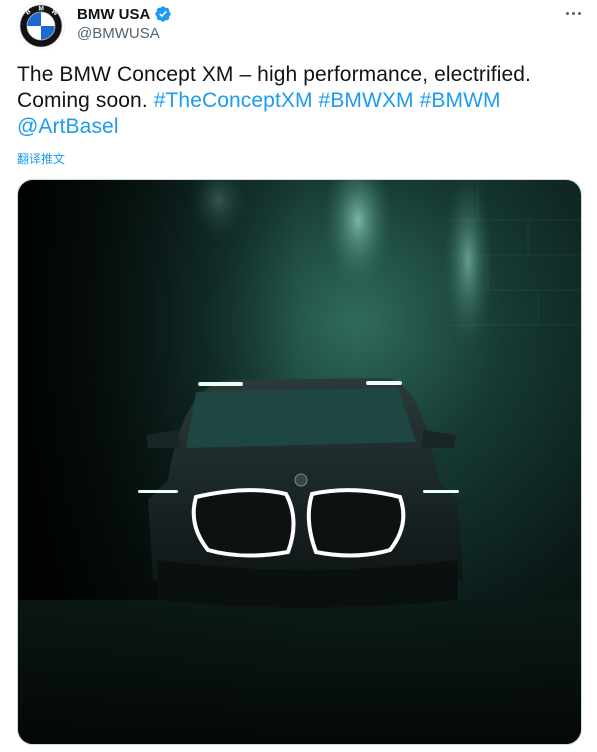  I want to click on hashtag-bmwxm: #BMWXM, so click(366, 100).